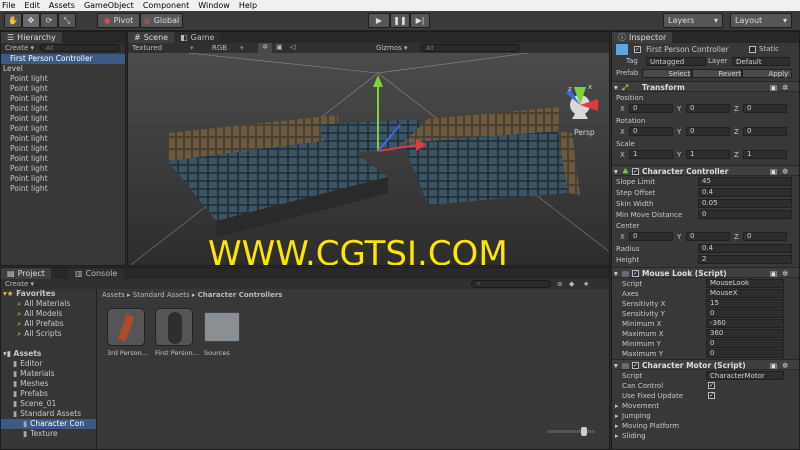  What do you see at coordinates (642, 37) in the screenshot?
I see `tab-inspector: ⓘ Inspector` at bounding box center [642, 37].